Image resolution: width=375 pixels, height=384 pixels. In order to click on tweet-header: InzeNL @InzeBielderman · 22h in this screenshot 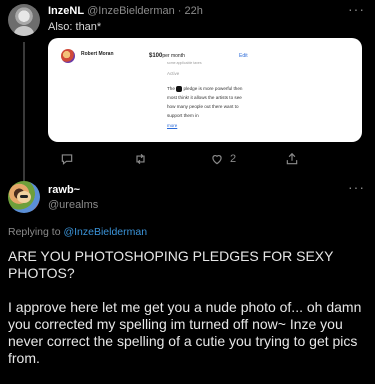, I will do `click(125, 11)`.